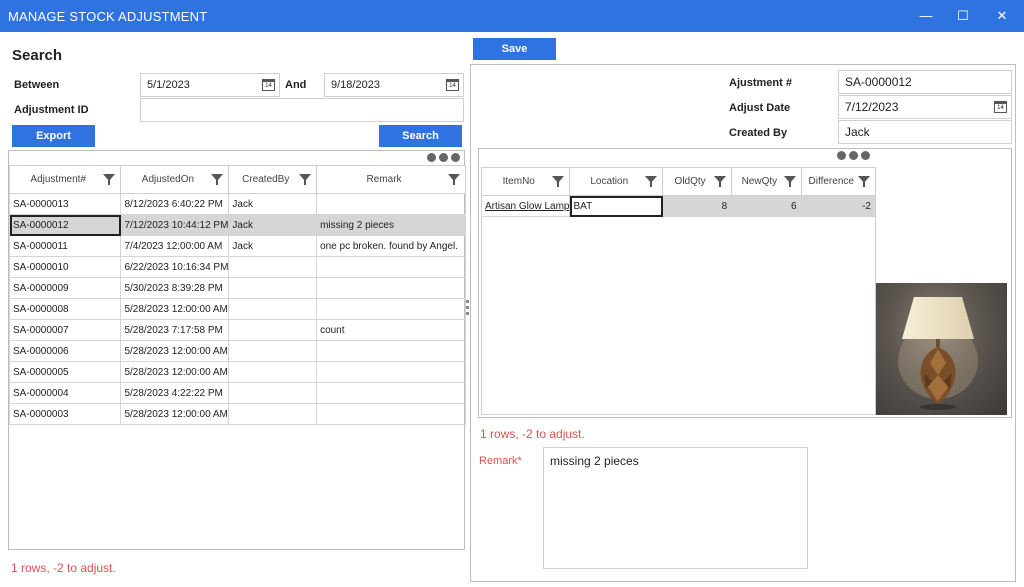  I want to click on search-button: Search, so click(420, 136).